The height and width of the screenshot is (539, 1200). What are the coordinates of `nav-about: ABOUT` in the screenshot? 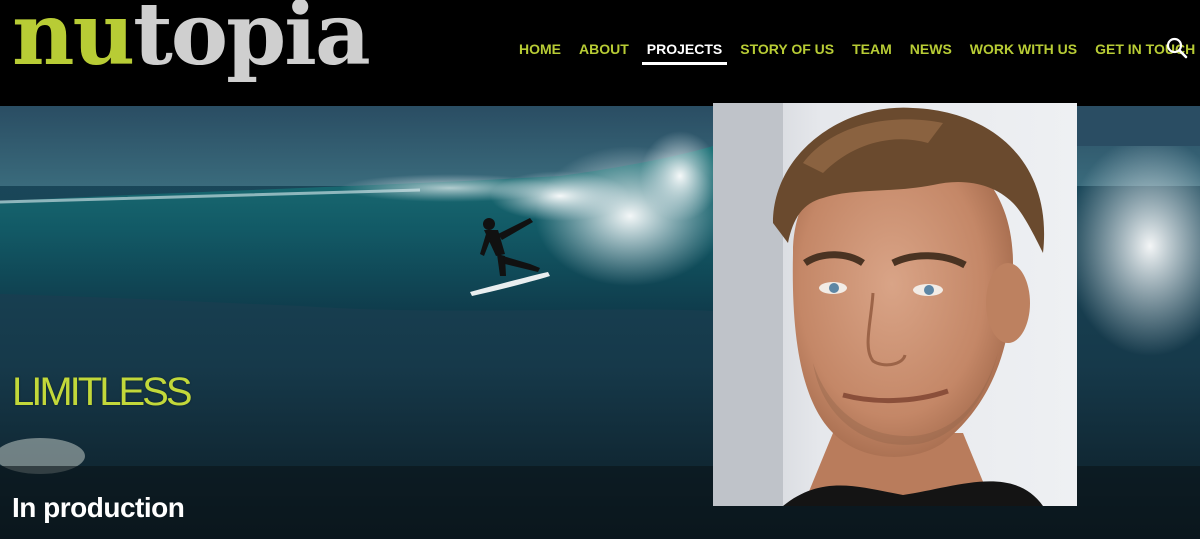 It's located at (604, 49).